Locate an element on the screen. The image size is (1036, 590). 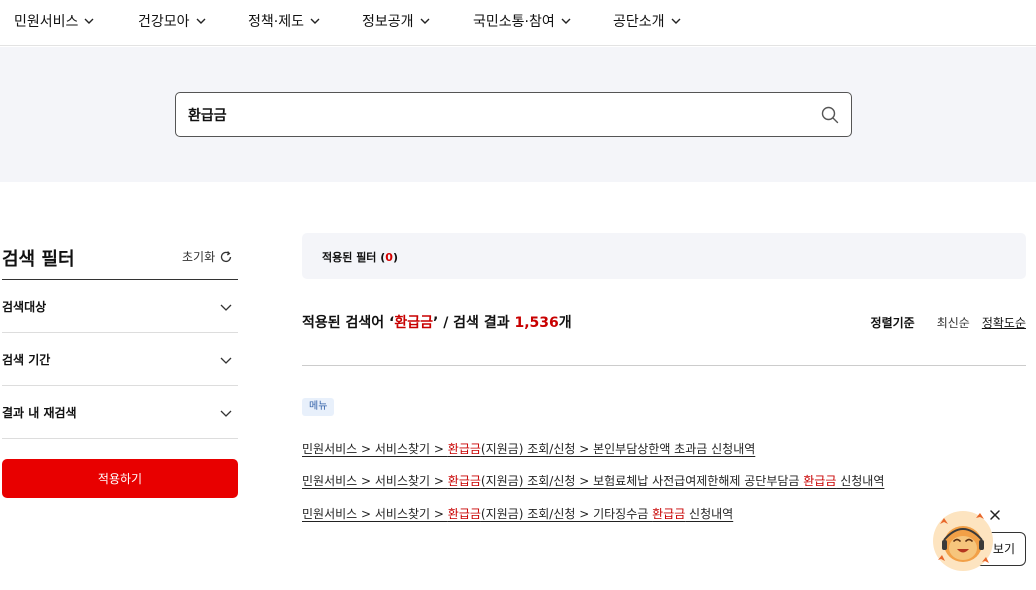
link-path: (지원금) 조회/신청 > 기타징수금 is located at coordinates (566, 514).